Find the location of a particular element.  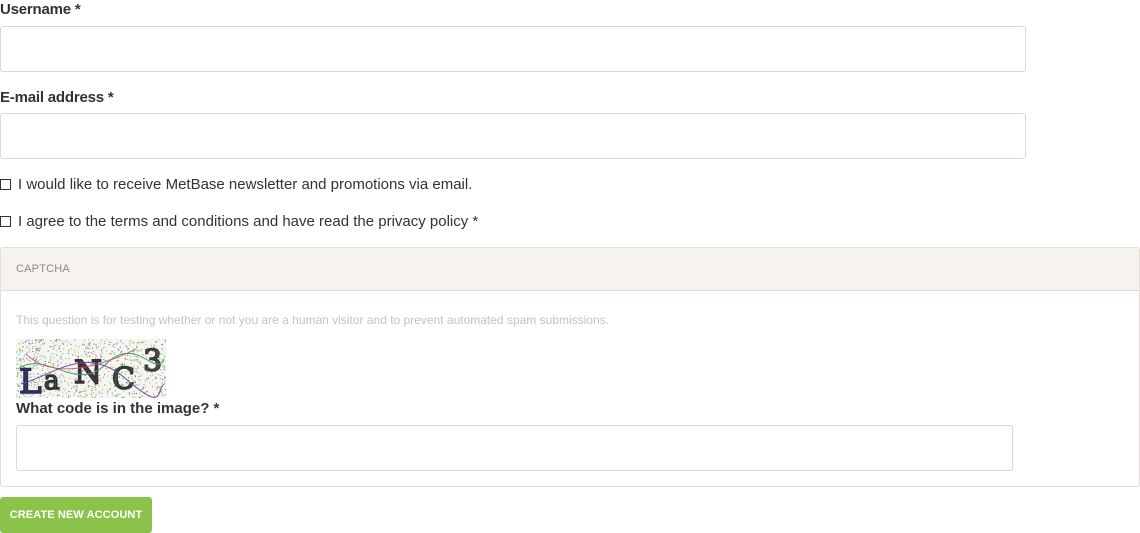

svg-text: C is located at coordinates (123, 379).